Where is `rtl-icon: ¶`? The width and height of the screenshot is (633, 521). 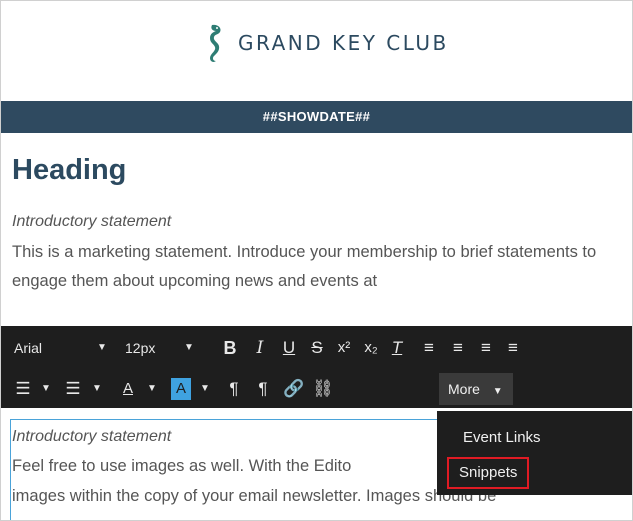 rtl-icon: ¶ is located at coordinates (263, 389).